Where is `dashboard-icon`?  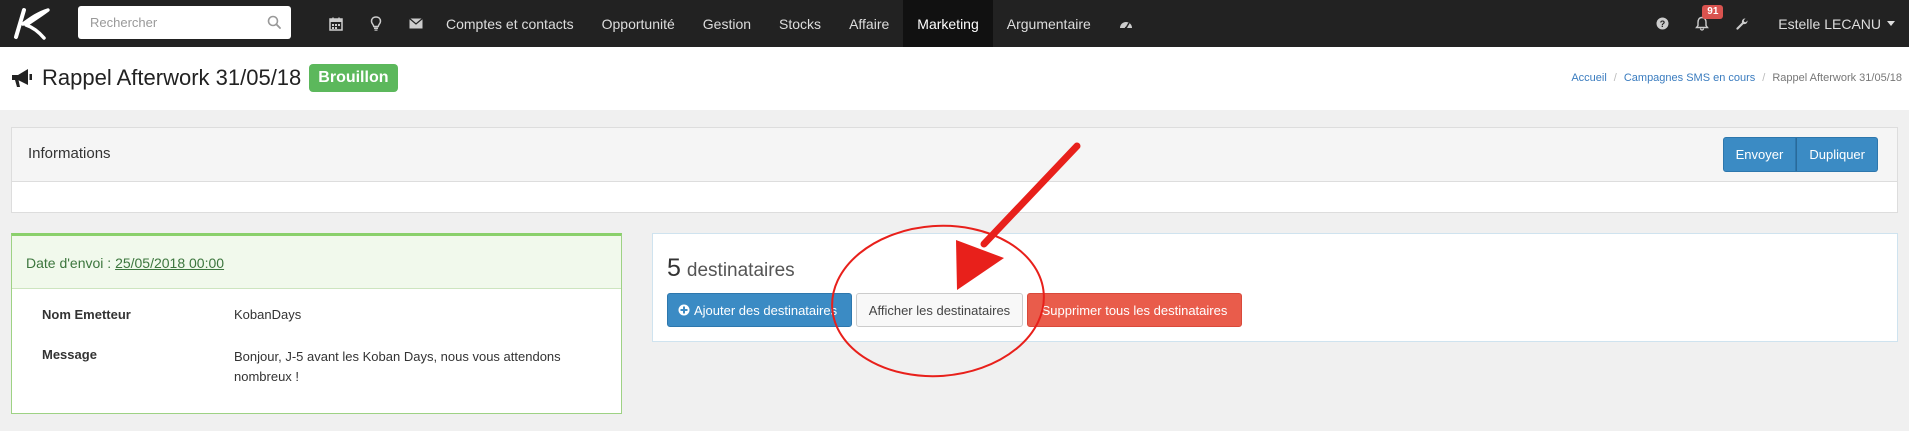
dashboard-icon is located at coordinates (1125, 25).